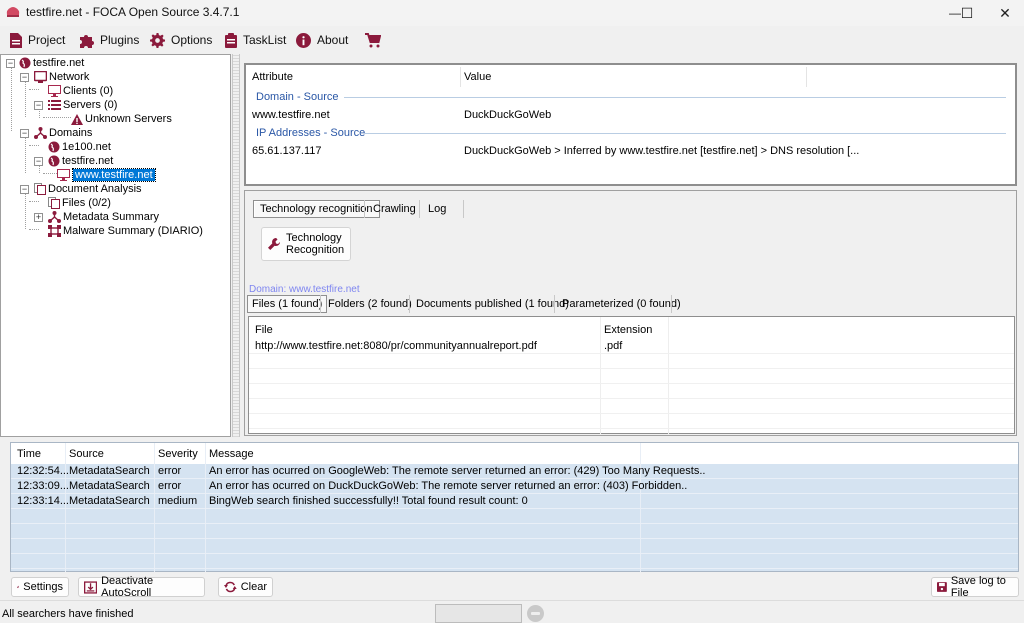 This screenshot has width=1024, height=623. Describe the element at coordinates (376, 40) in the screenshot. I see `menu-cart` at that location.